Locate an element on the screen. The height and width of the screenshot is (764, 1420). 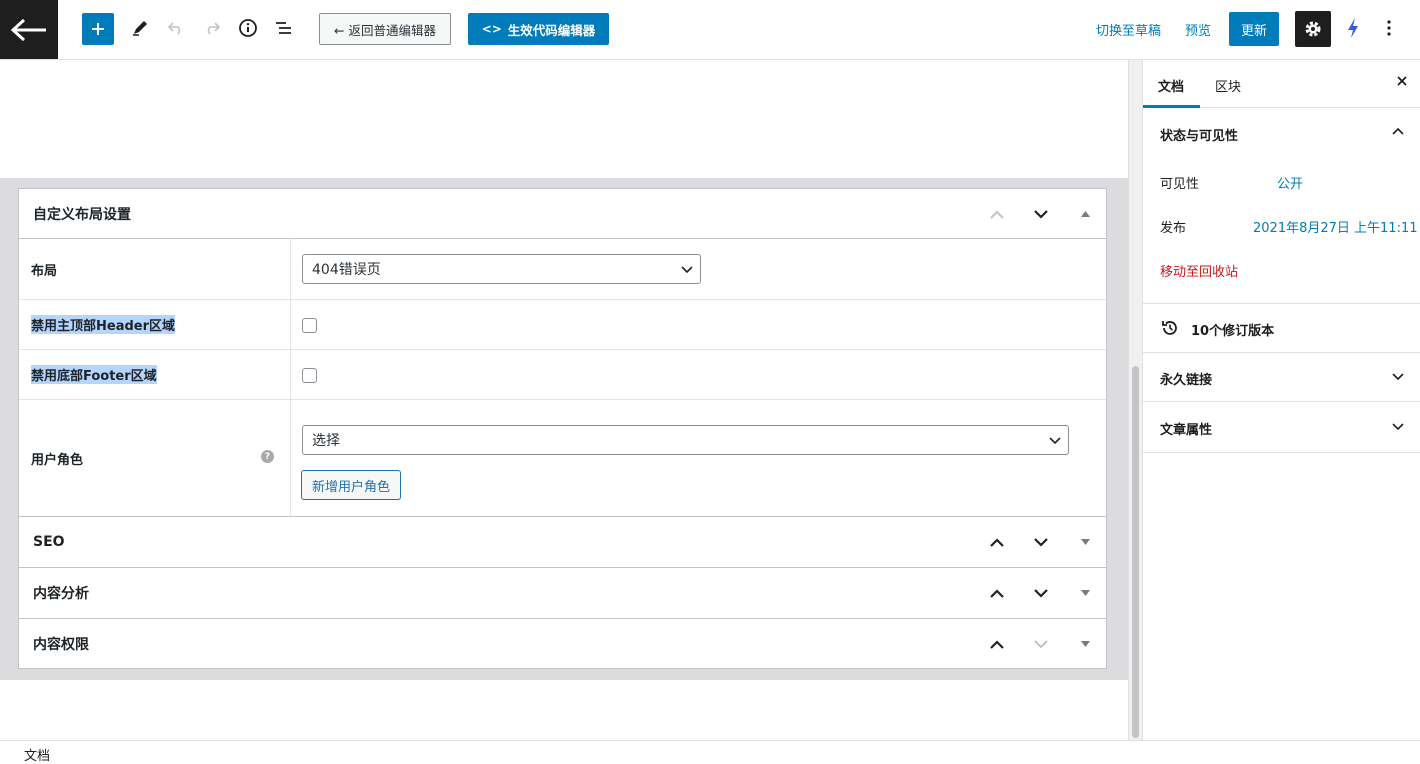
plus-icon is located at coordinates (98, 29).